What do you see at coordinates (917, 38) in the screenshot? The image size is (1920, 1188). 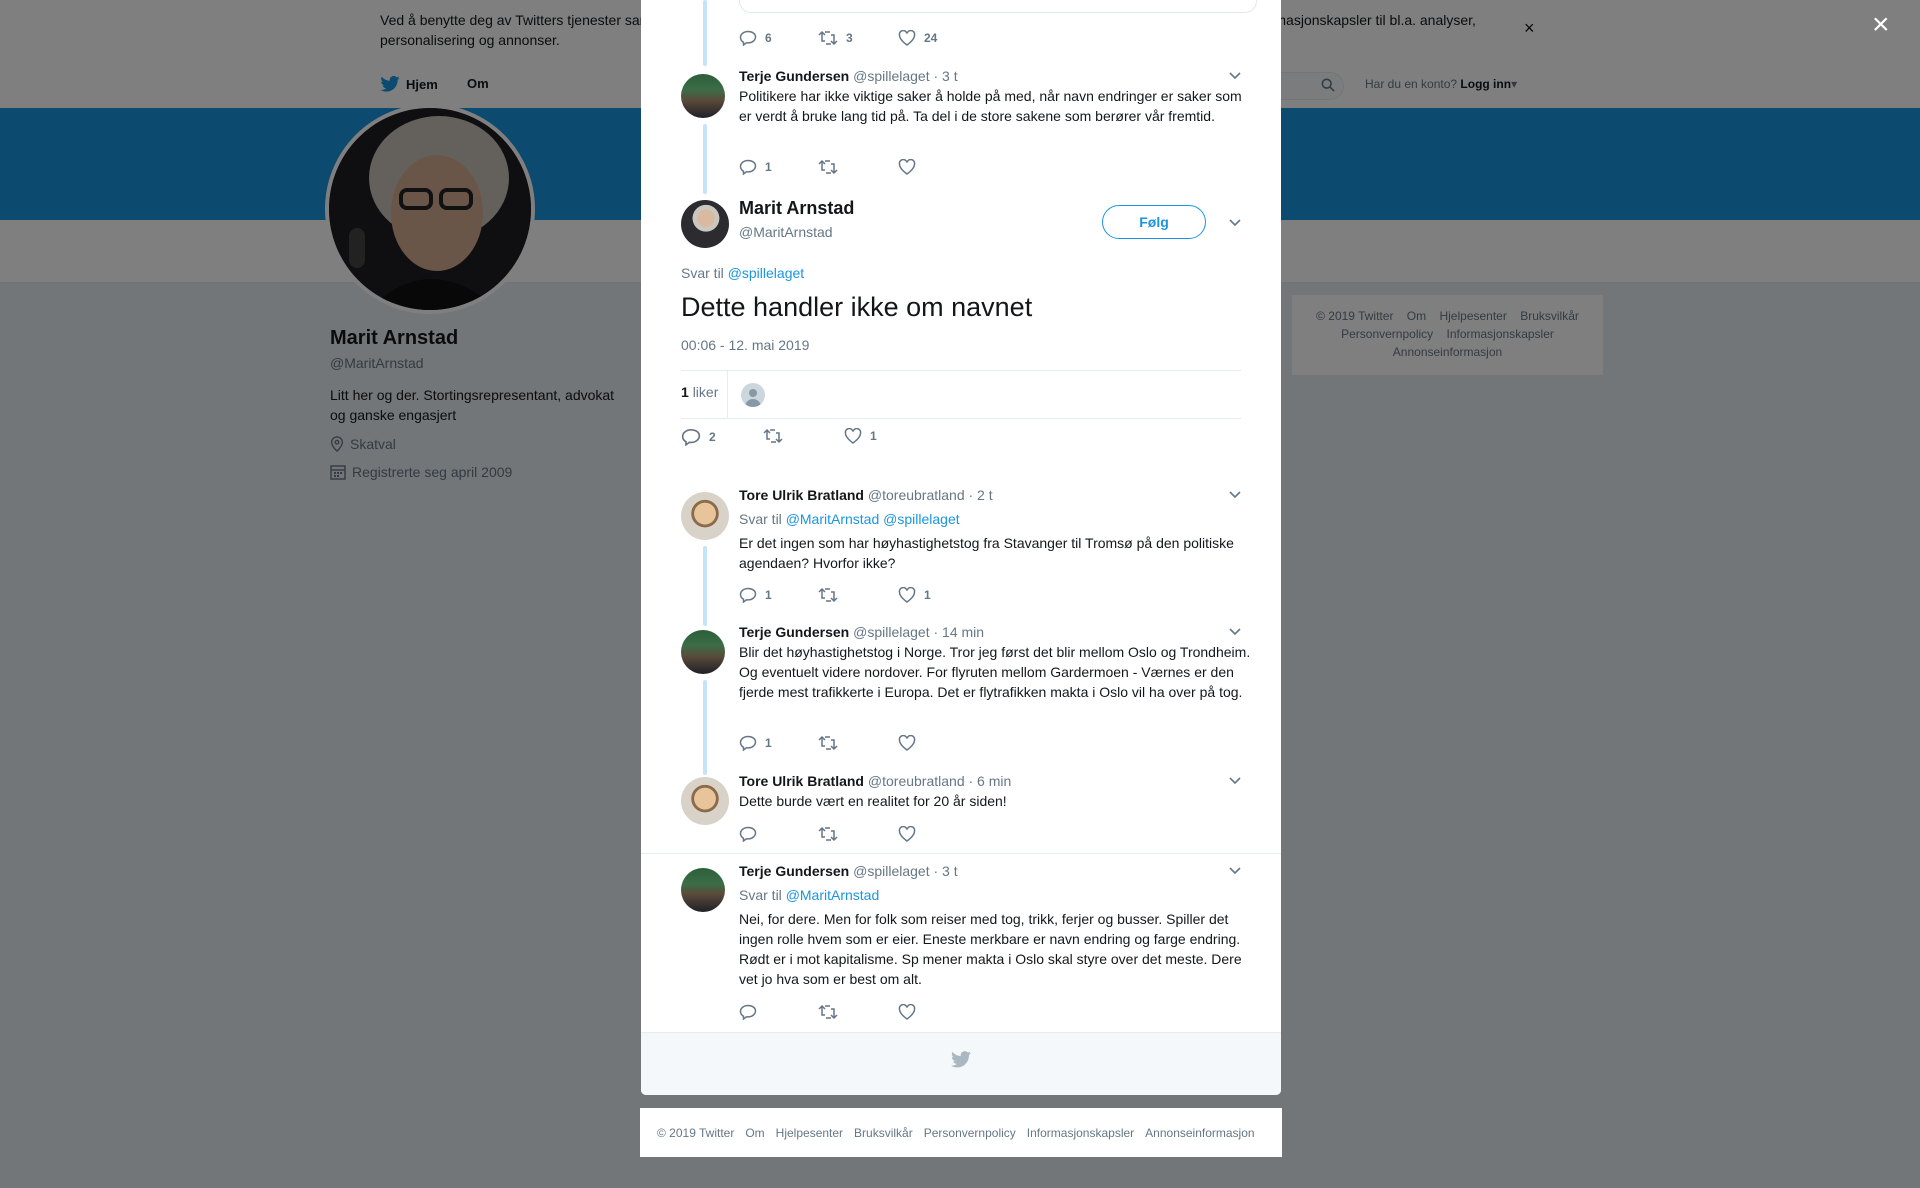 I see `like-button: 24` at bounding box center [917, 38].